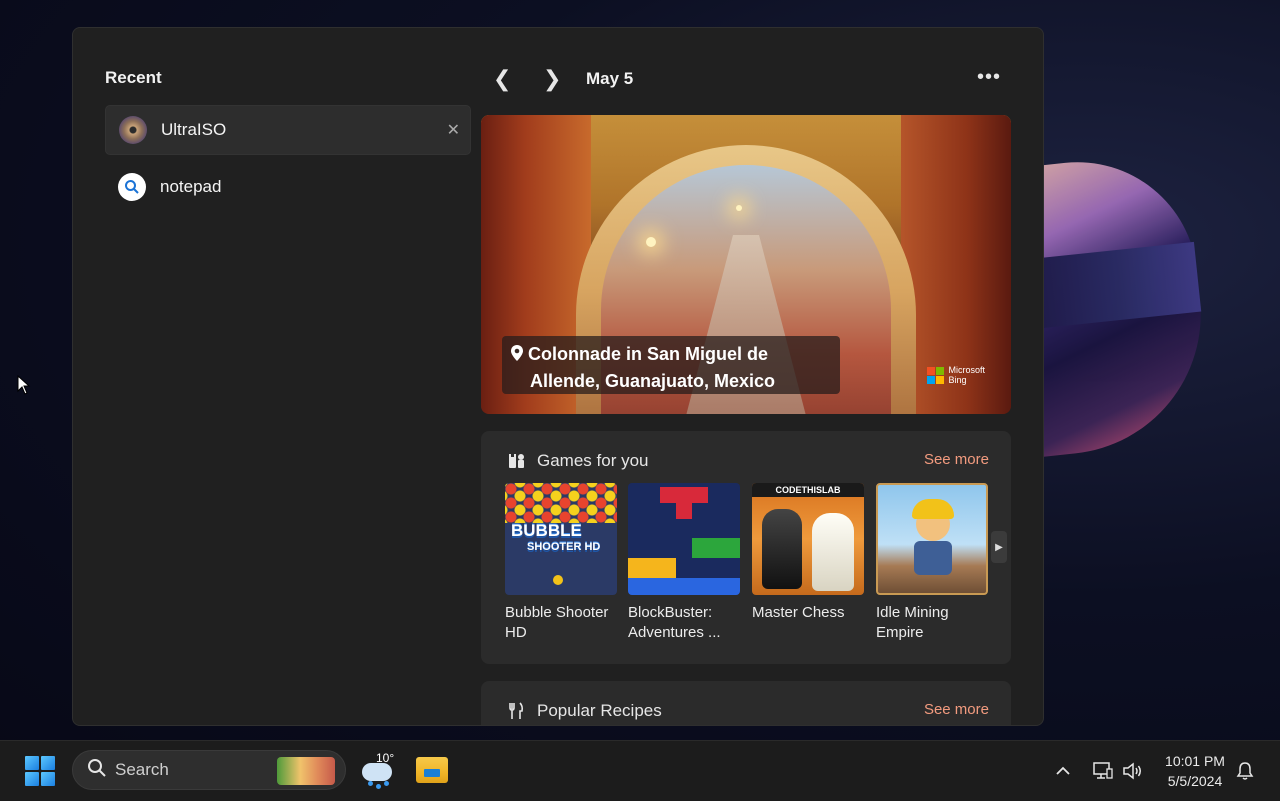  I want to click on recent-item-ultraiso: UltraISO ✕, so click(288, 130).